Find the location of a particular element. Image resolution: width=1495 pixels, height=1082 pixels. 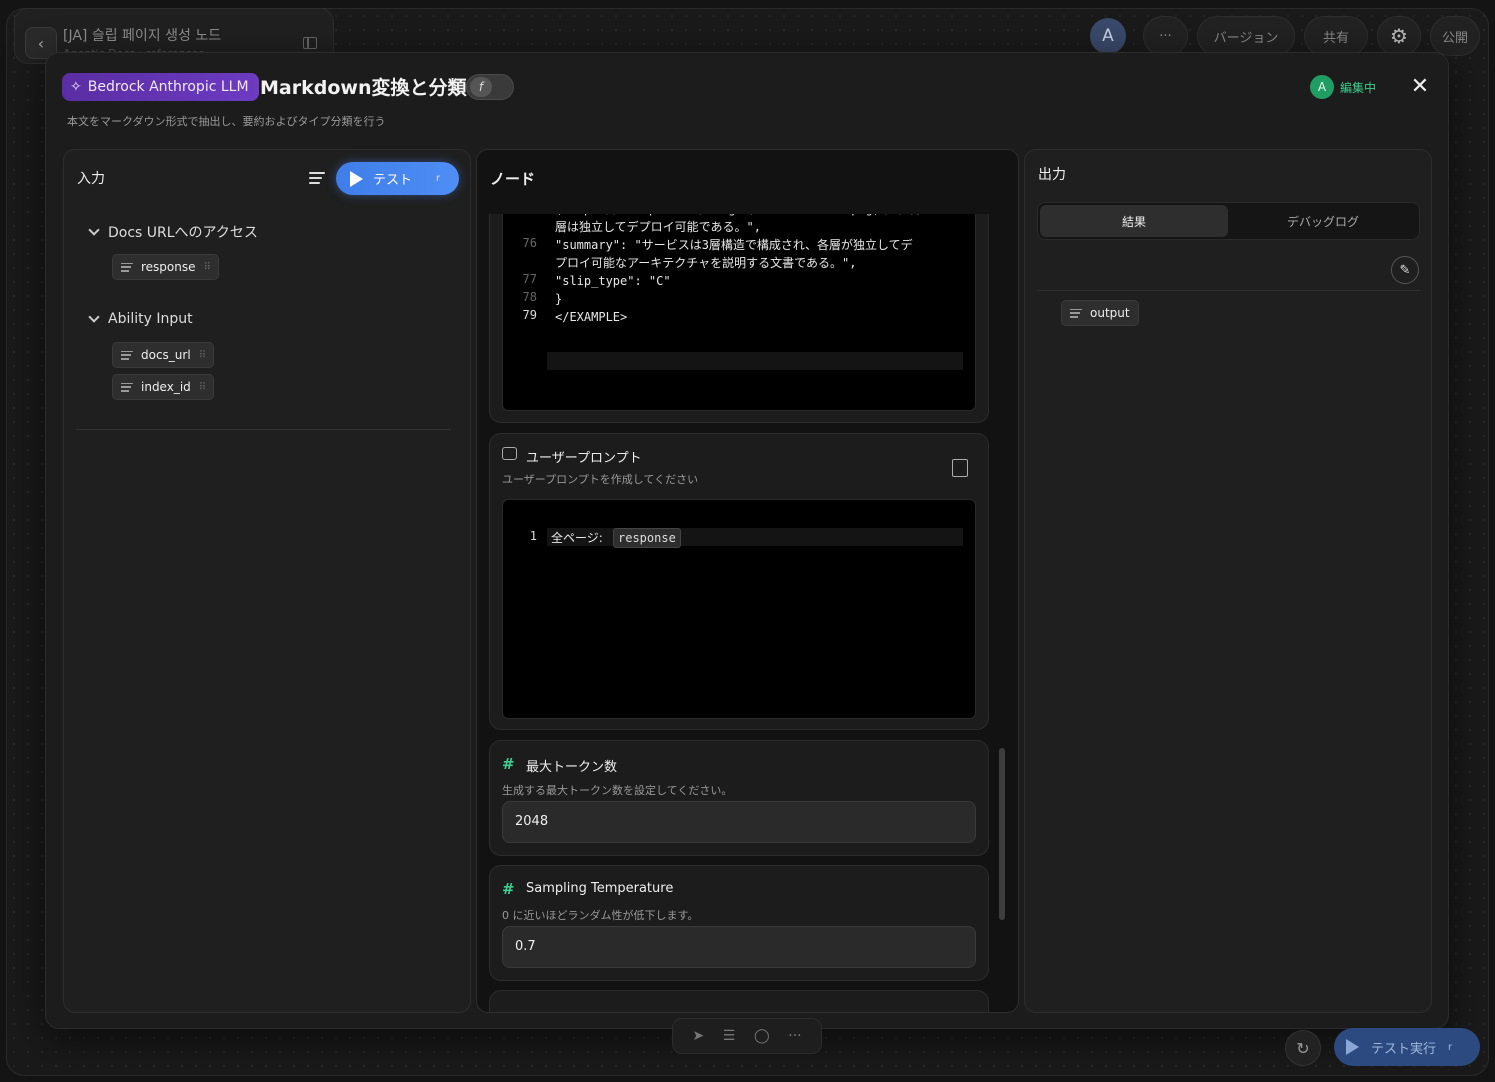

line-number: 78 is located at coordinates (529, 297).